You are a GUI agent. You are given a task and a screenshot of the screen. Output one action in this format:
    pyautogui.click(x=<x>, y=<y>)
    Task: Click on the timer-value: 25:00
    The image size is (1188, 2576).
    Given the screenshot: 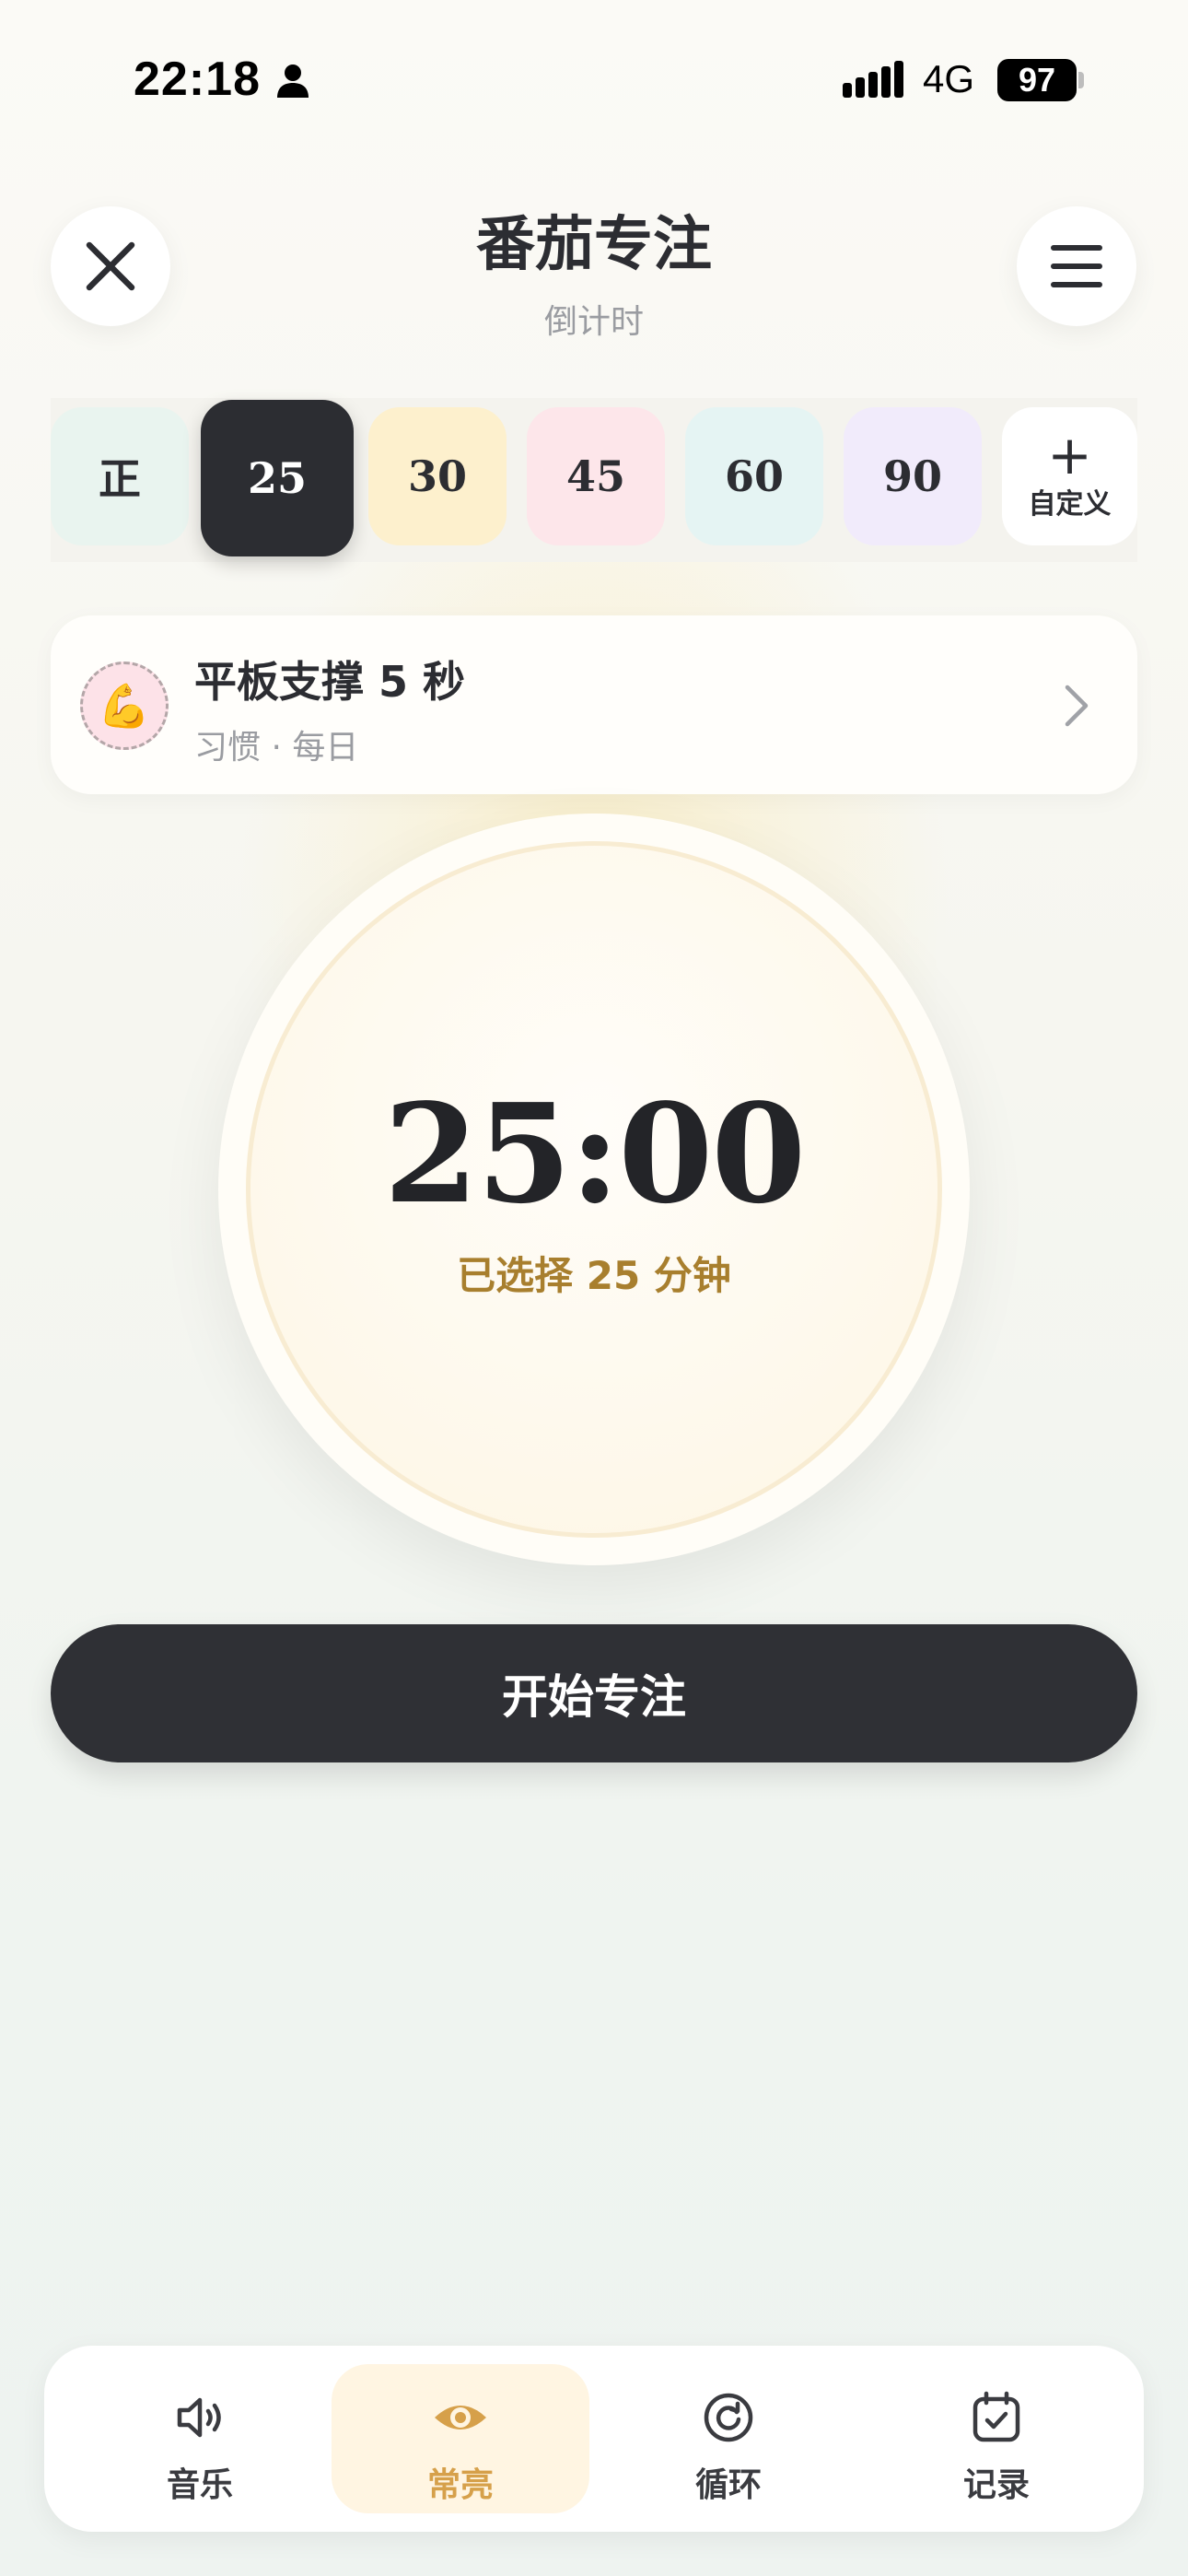 What is the action you would take?
    pyautogui.click(x=595, y=1153)
    